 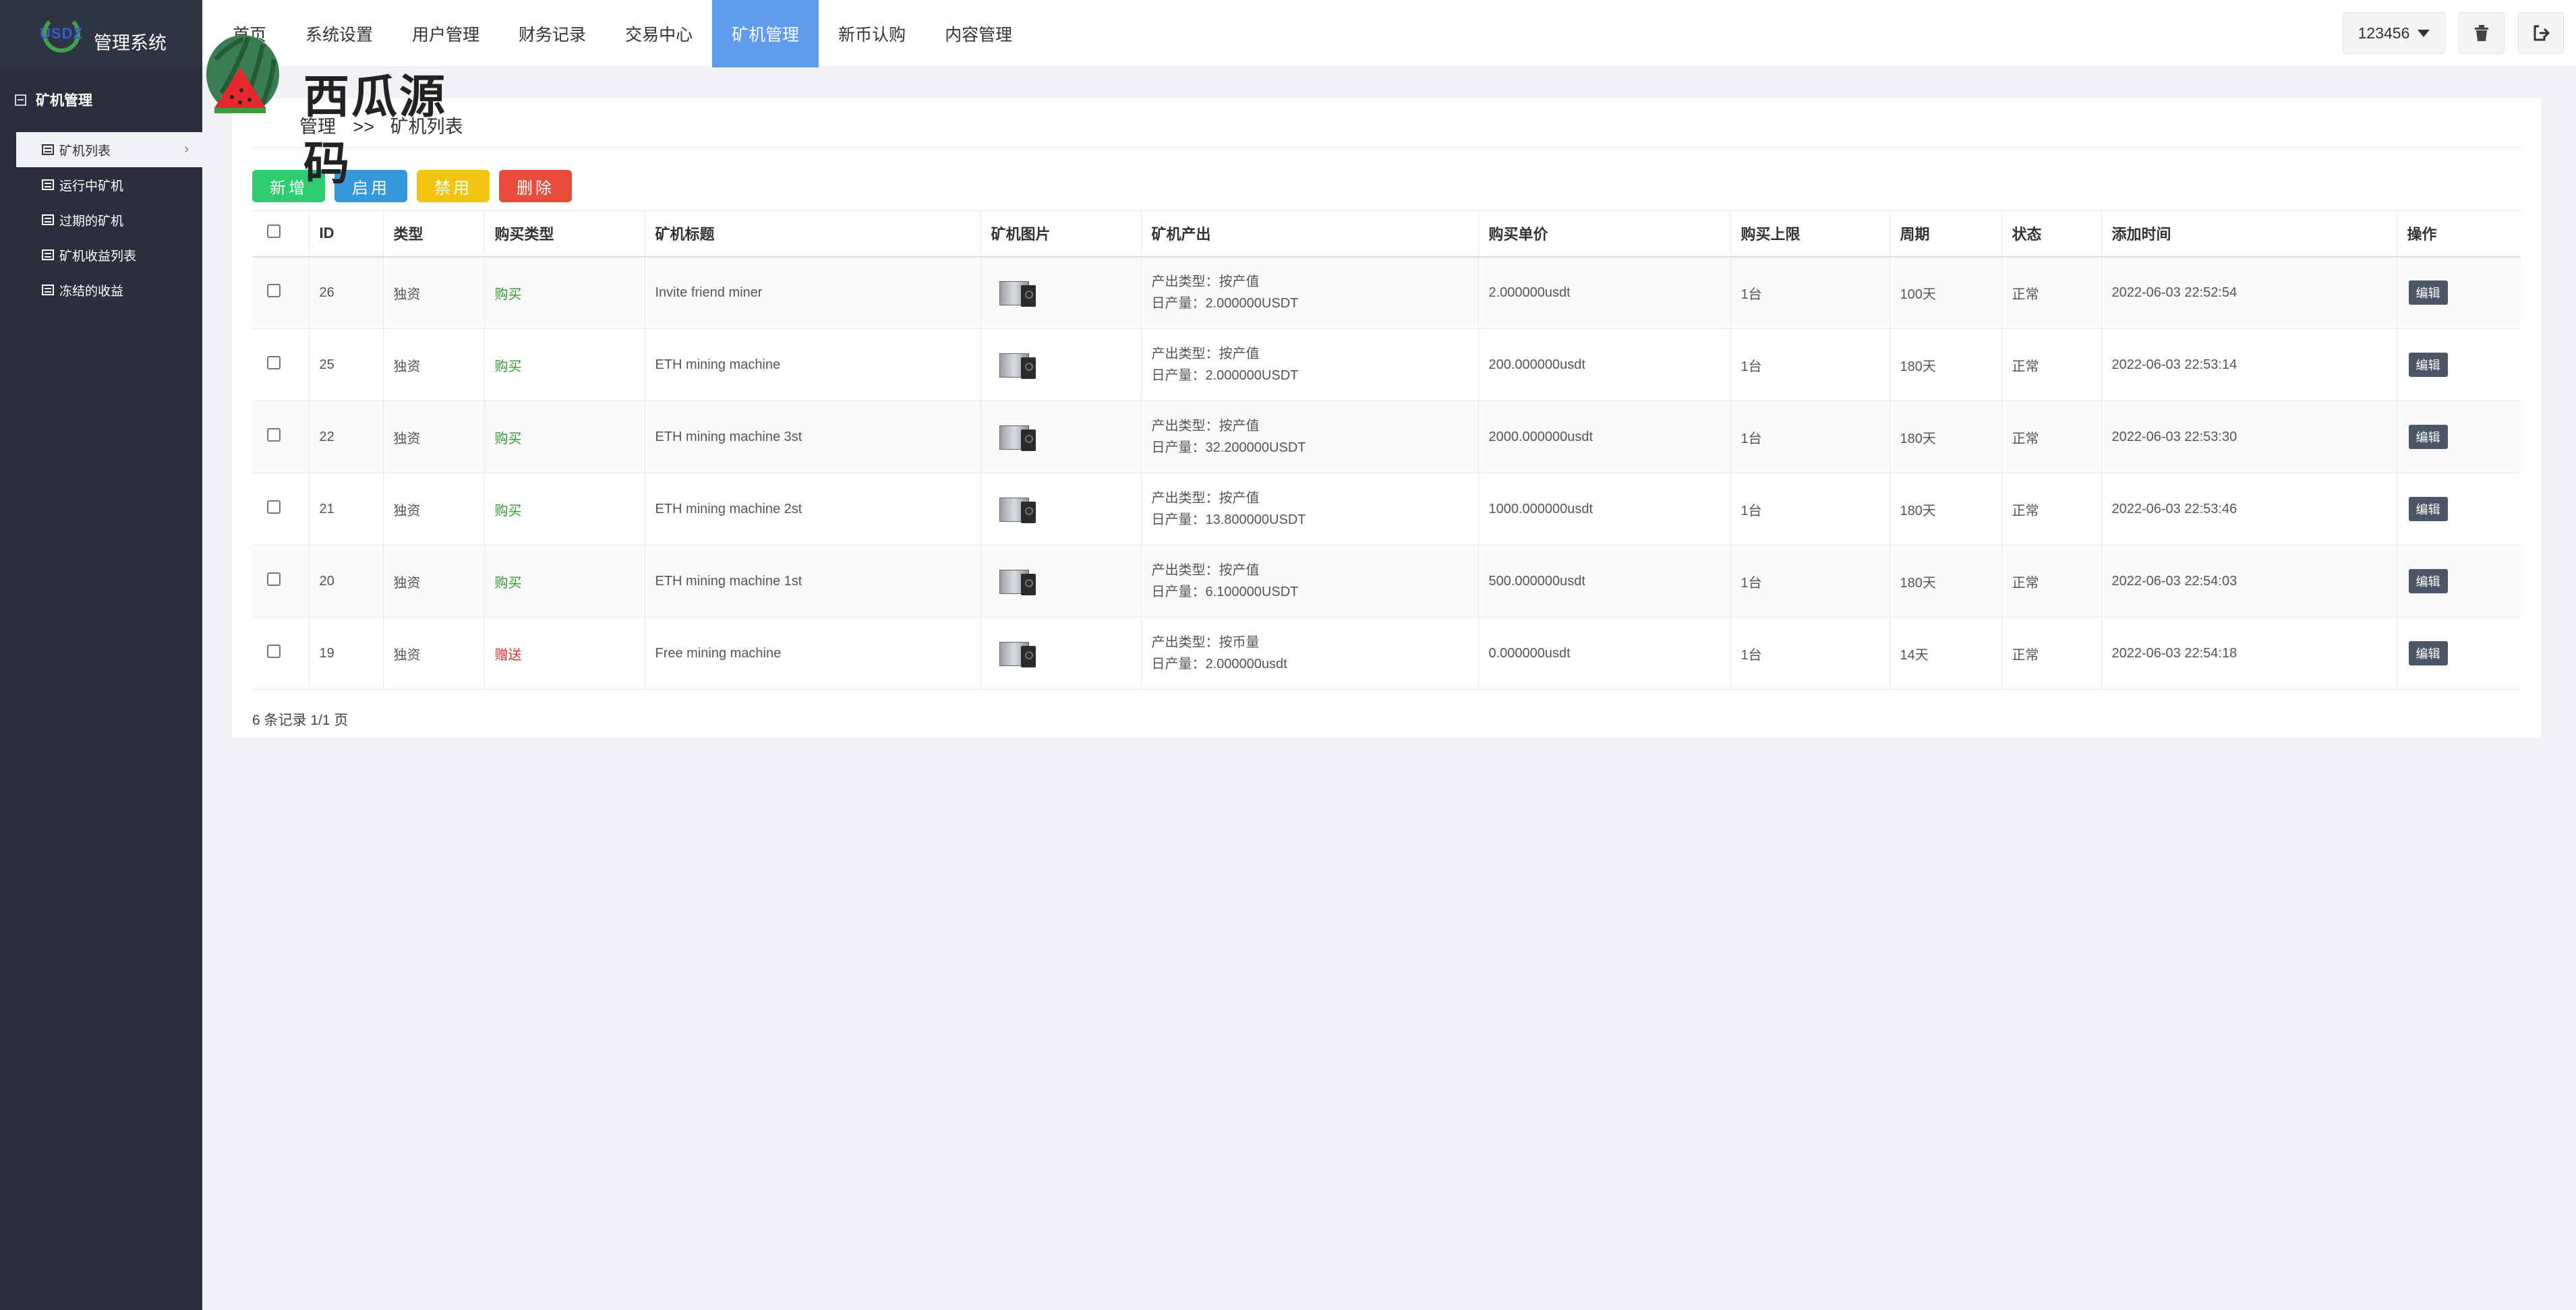 What do you see at coordinates (812, 292) in the screenshot?
I see `cell-title: Invite friend miner` at bounding box center [812, 292].